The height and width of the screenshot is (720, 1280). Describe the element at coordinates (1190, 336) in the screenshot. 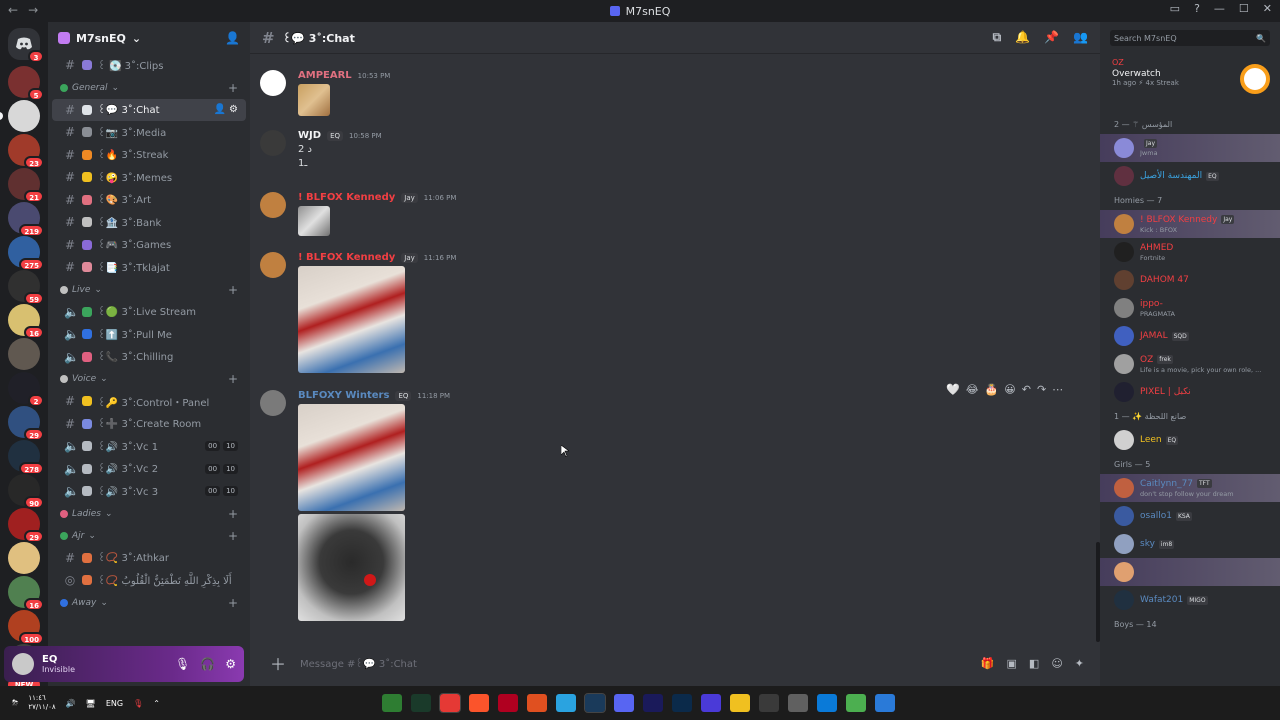

I see `member-item: JAMAL SQD` at that location.